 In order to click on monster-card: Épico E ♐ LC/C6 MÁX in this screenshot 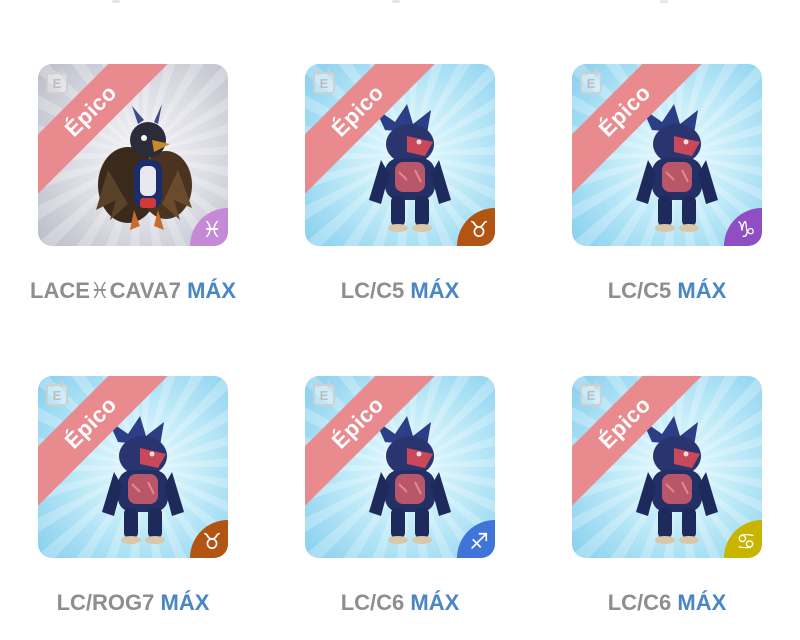, I will do `click(400, 495)`.